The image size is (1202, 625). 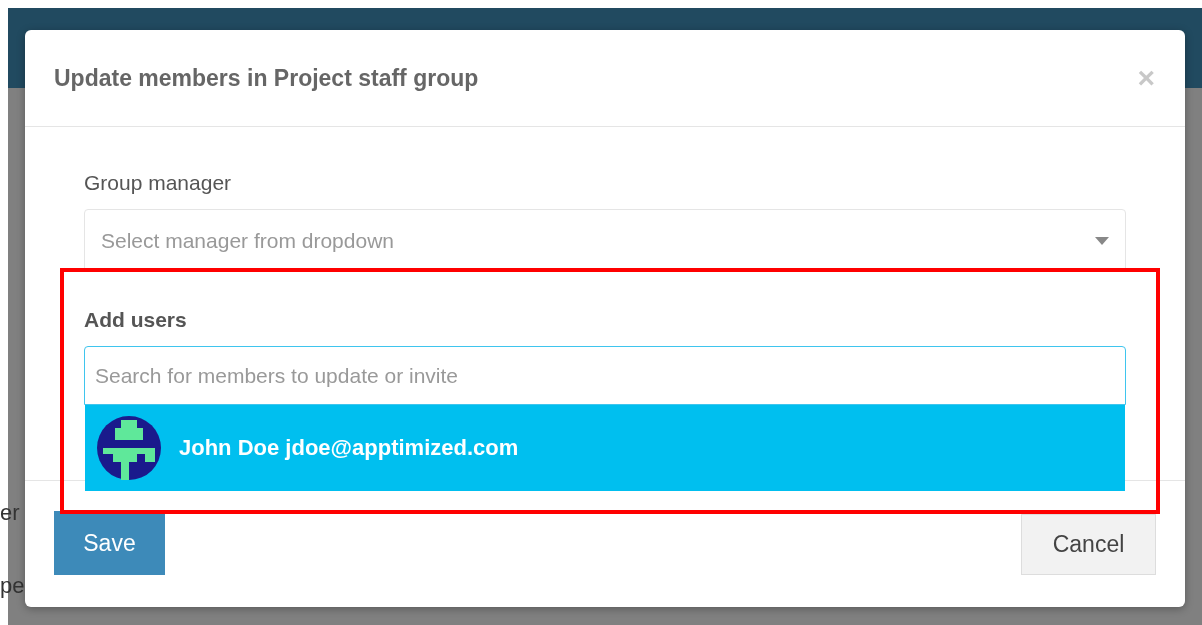 What do you see at coordinates (1146, 78) in the screenshot?
I see `close-button: ×` at bounding box center [1146, 78].